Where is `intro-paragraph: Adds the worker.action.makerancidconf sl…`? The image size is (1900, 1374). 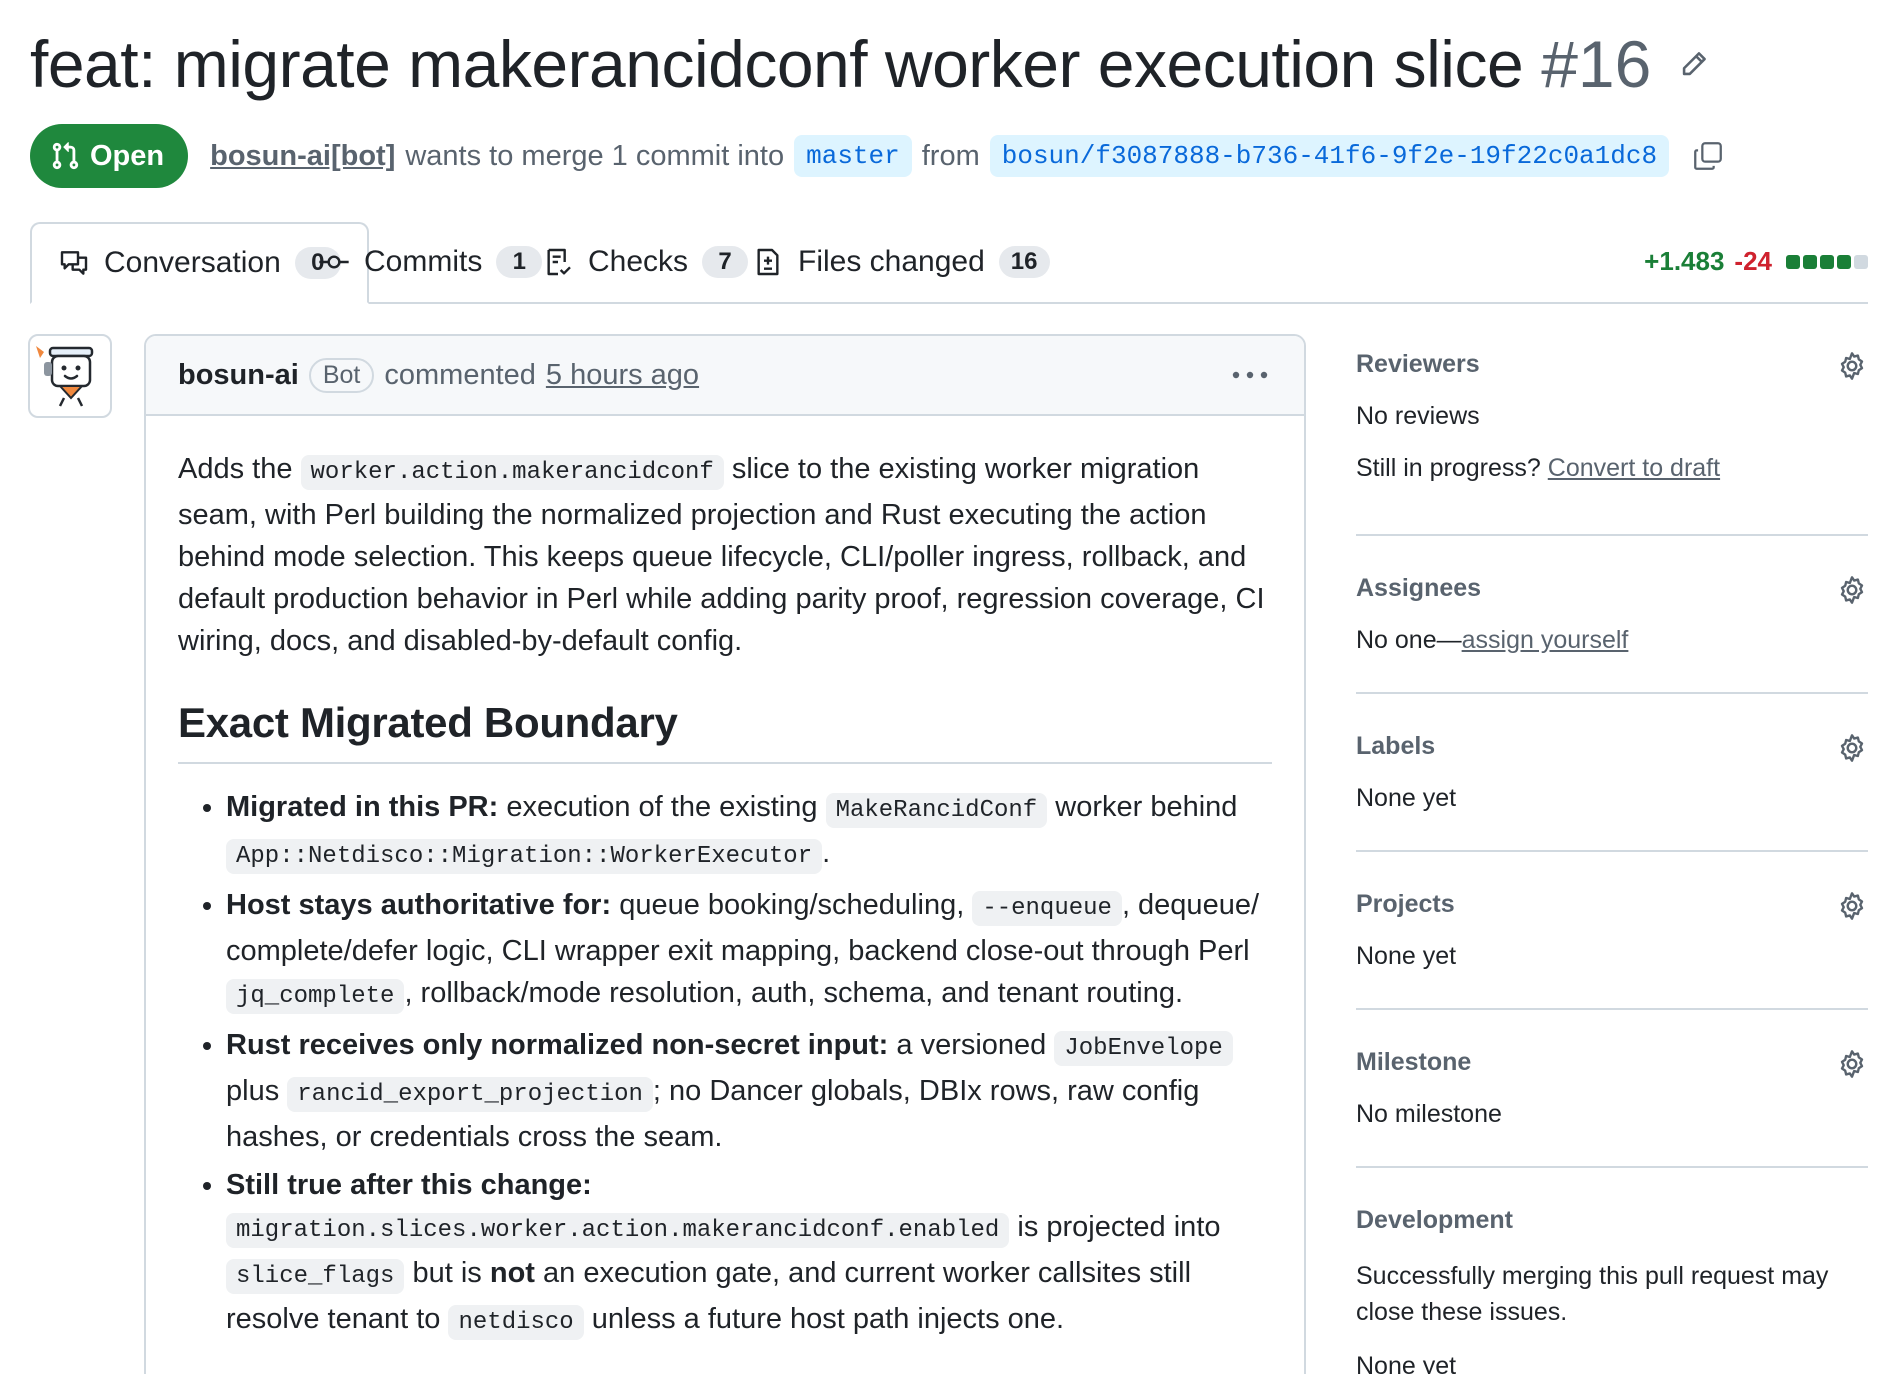
intro-paragraph: Adds the worker.action.makerancidconf sl… is located at coordinates (725, 555).